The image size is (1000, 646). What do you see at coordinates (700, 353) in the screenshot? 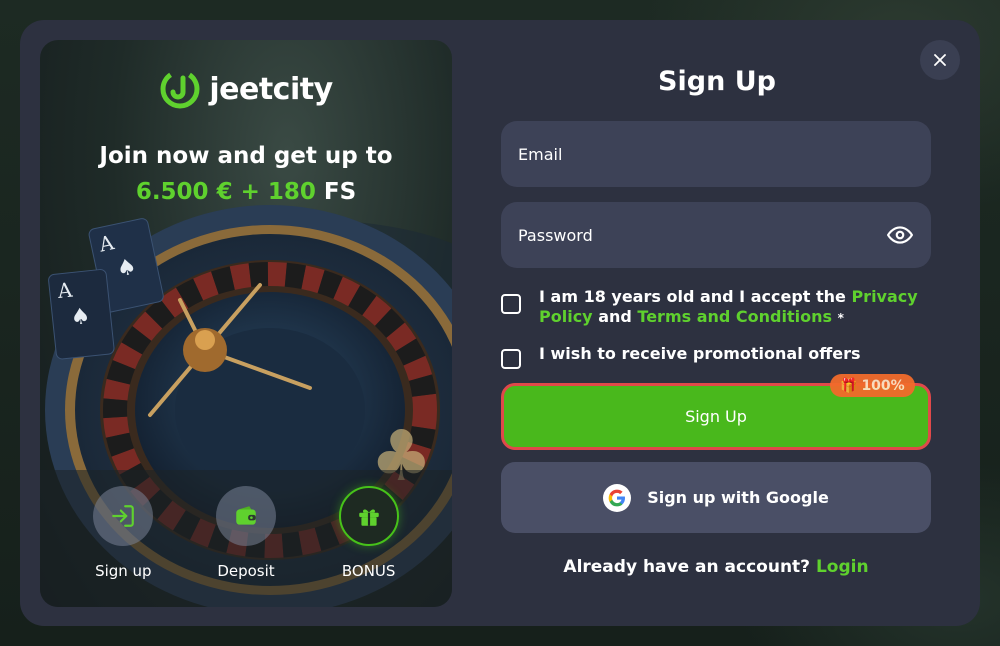
I see `promo-offers-label: I wish to receive promotional offers` at bounding box center [700, 353].